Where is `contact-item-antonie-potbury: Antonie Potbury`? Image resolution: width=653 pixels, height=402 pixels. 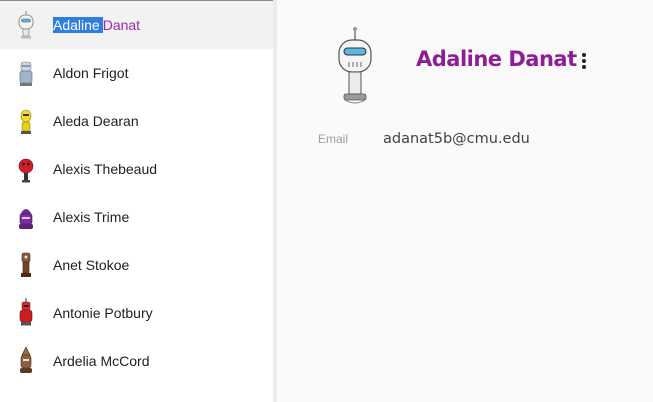
contact-item-antonie-potbury: Antonie Potbury is located at coordinates (136, 313).